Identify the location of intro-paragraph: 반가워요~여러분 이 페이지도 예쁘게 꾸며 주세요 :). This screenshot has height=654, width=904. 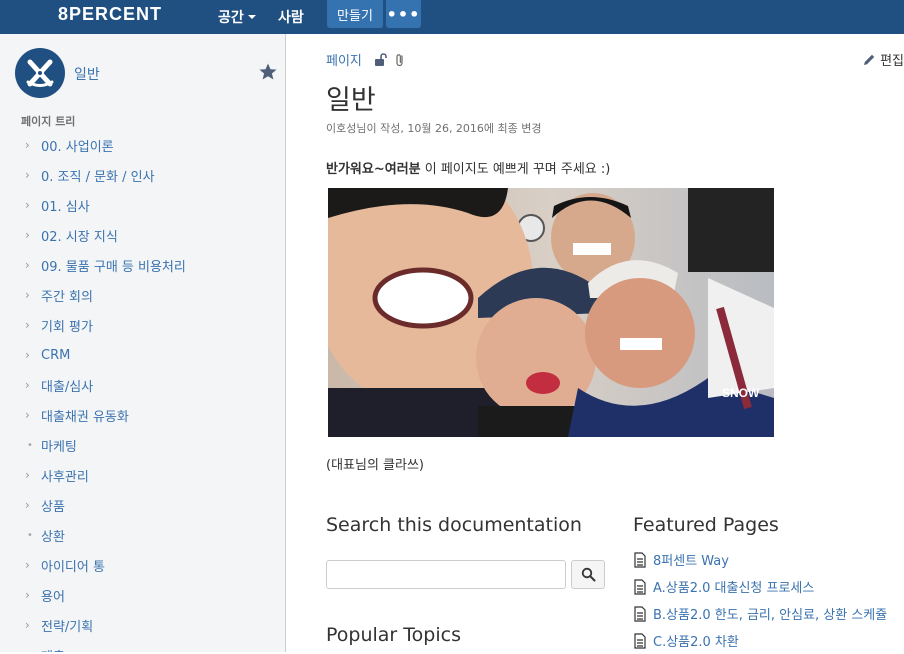
(468, 167).